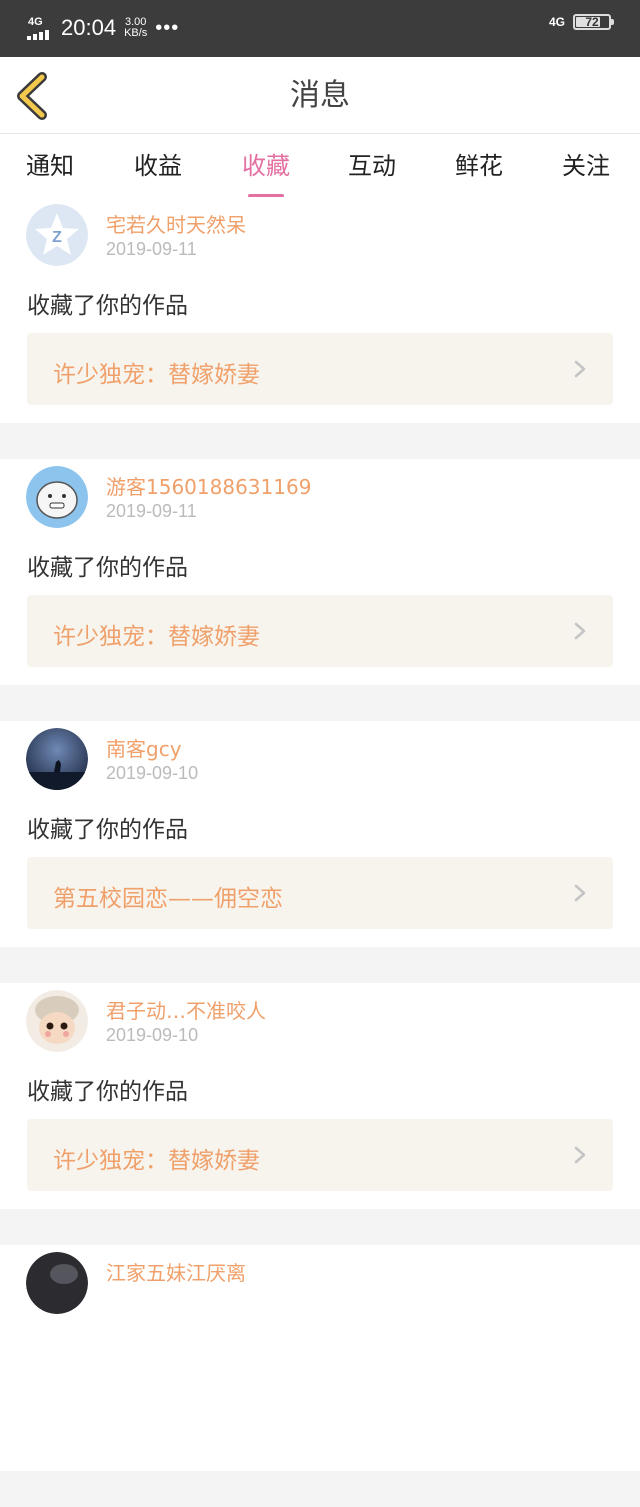 The image size is (640, 1507). Describe the element at coordinates (556, 22) in the screenshot. I see `network-4g-icon: 4G` at that location.